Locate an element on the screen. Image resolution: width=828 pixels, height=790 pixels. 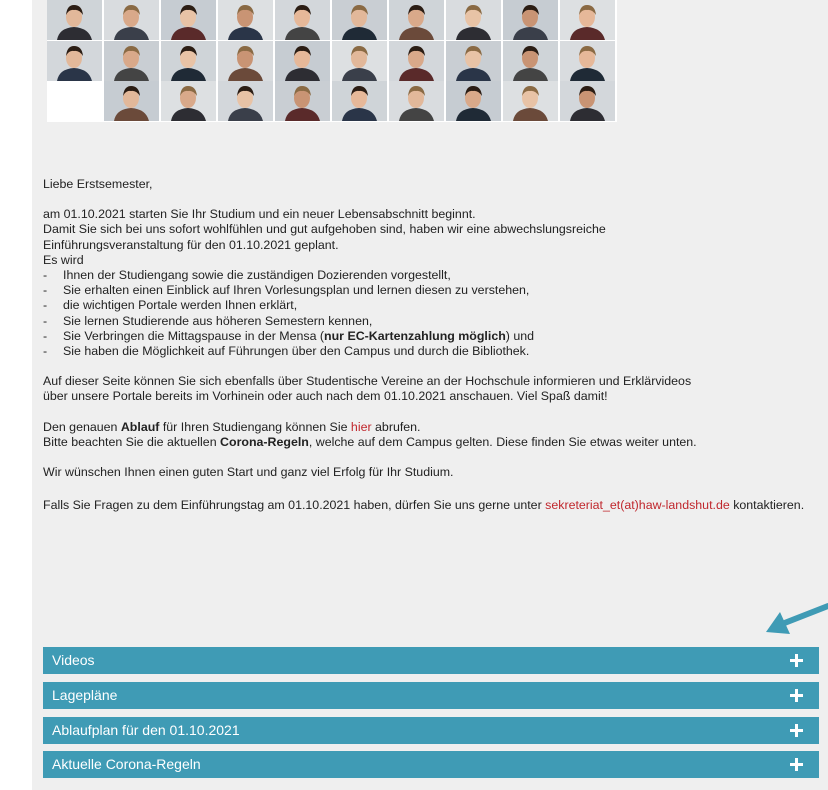
accordion-label: Aktuelle Corona-Regeln is located at coordinates (126, 764).